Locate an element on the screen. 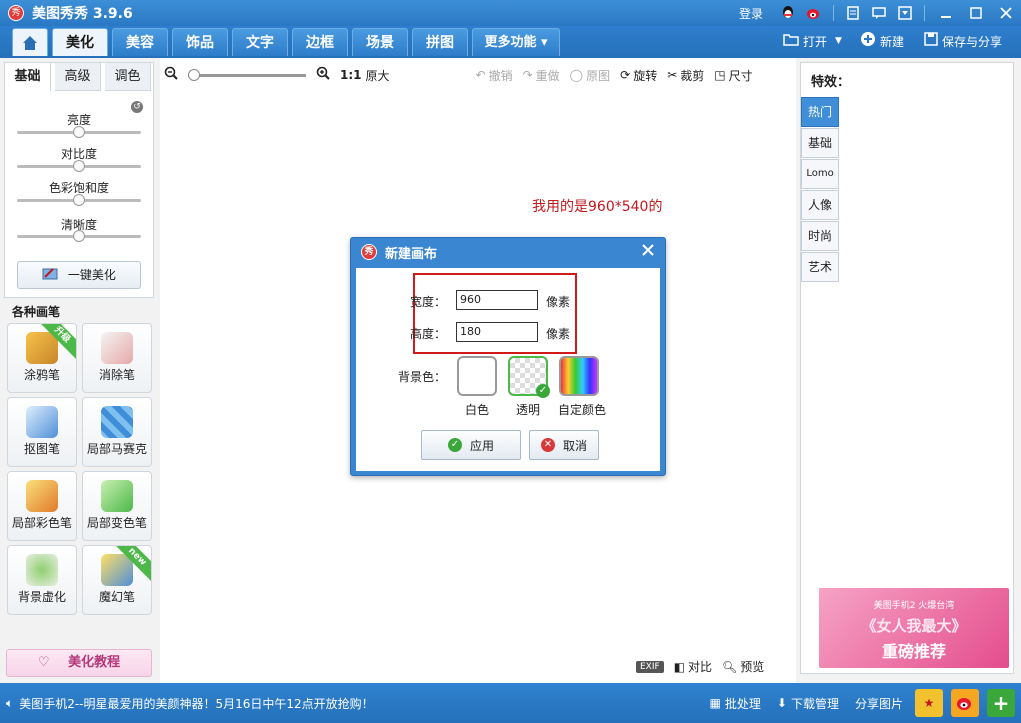 The height and width of the screenshot is (723, 1021). plus-circle-icon is located at coordinates (868, 41).